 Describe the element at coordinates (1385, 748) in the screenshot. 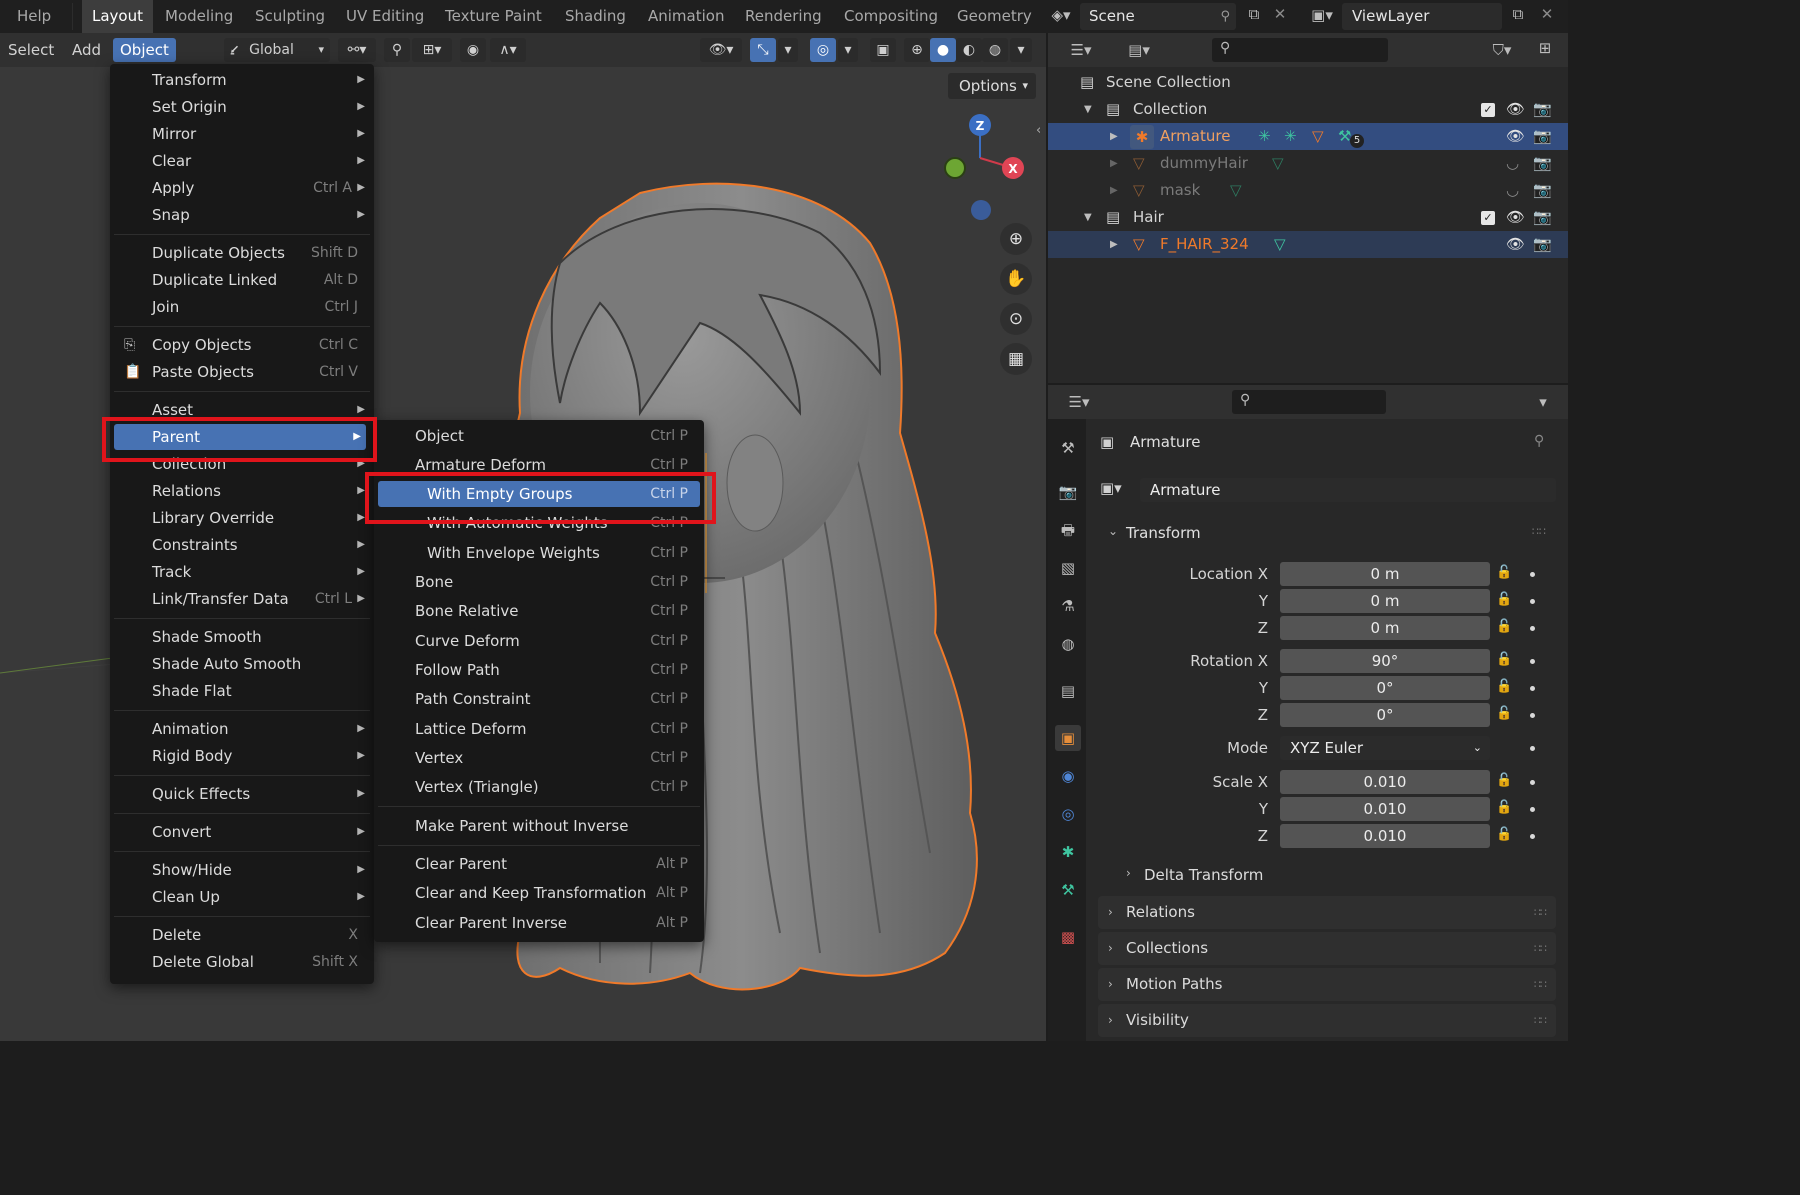

I see `rotation-mode-dropdown: XYZ Euler ⌄` at that location.